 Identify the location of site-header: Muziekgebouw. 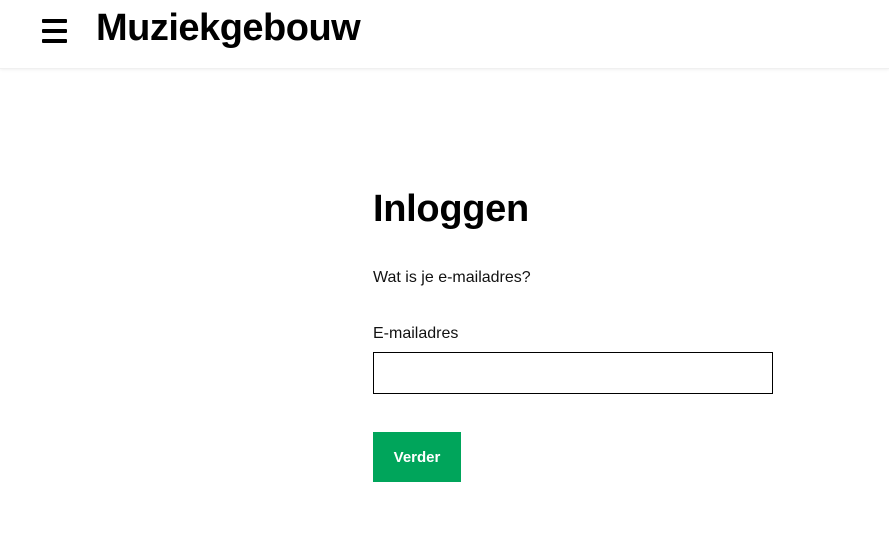
(444, 34).